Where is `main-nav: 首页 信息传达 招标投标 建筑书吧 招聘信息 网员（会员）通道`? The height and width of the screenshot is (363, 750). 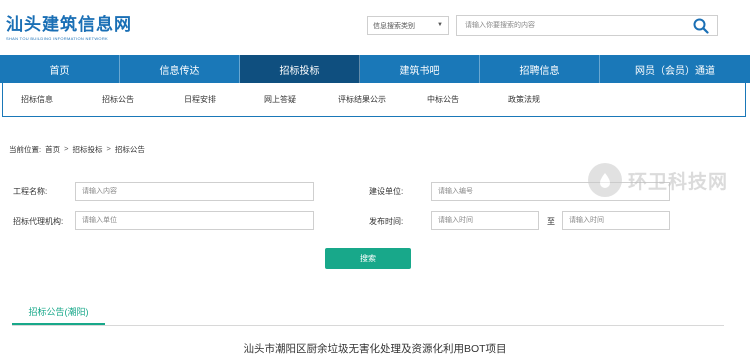
main-nav: 首页 信息传达 招标投标 建筑书吧 招聘信息 网员（会员）通道 is located at coordinates (375, 69).